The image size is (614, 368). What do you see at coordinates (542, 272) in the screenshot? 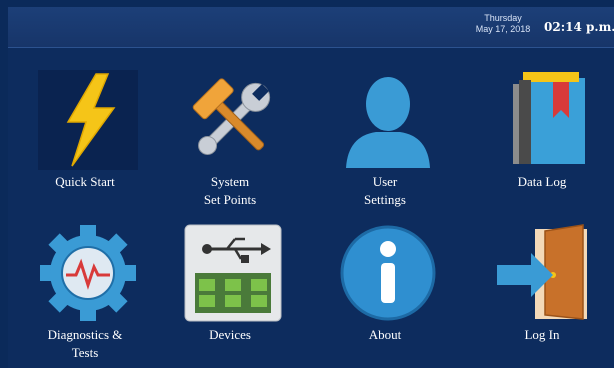
I see `door-login-icon` at bounding box center [542, 272].